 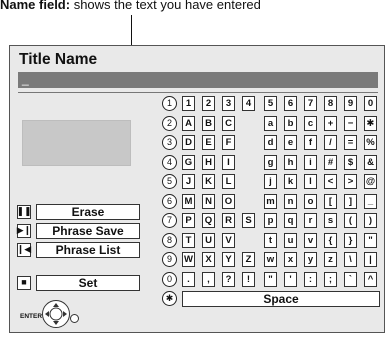 I want to click on char-key: R, so click(x=228, y=220).